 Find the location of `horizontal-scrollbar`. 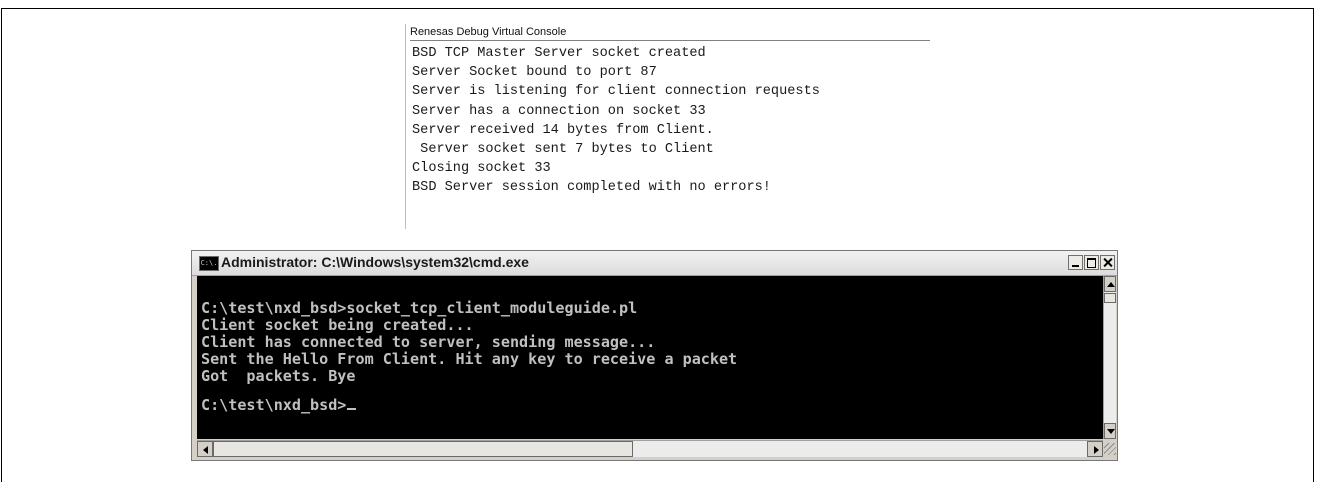

horizontal-scrollbar is located at coordinates (650, 448).